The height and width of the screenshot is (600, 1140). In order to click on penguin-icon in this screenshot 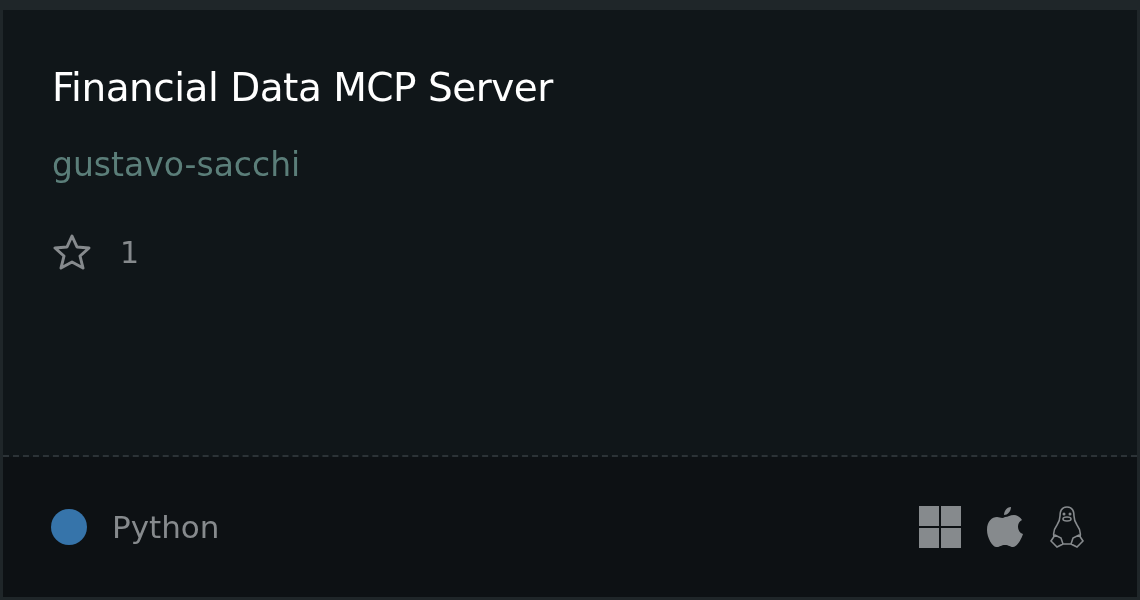, I will do `click(1067, 527)`.